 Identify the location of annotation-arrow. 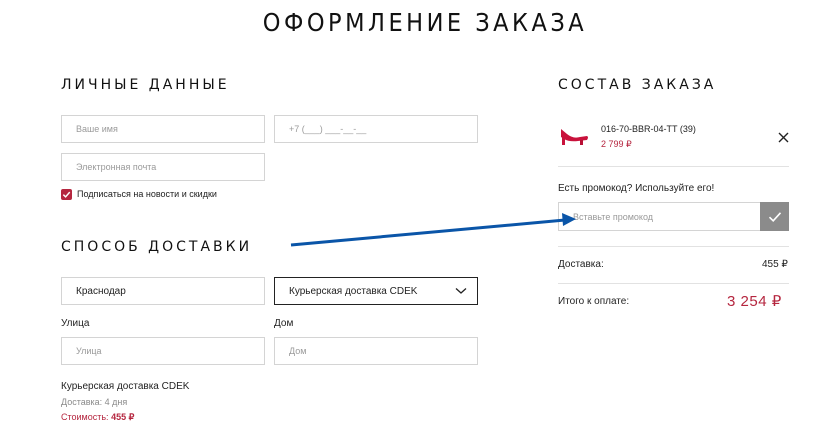
(433, 230).